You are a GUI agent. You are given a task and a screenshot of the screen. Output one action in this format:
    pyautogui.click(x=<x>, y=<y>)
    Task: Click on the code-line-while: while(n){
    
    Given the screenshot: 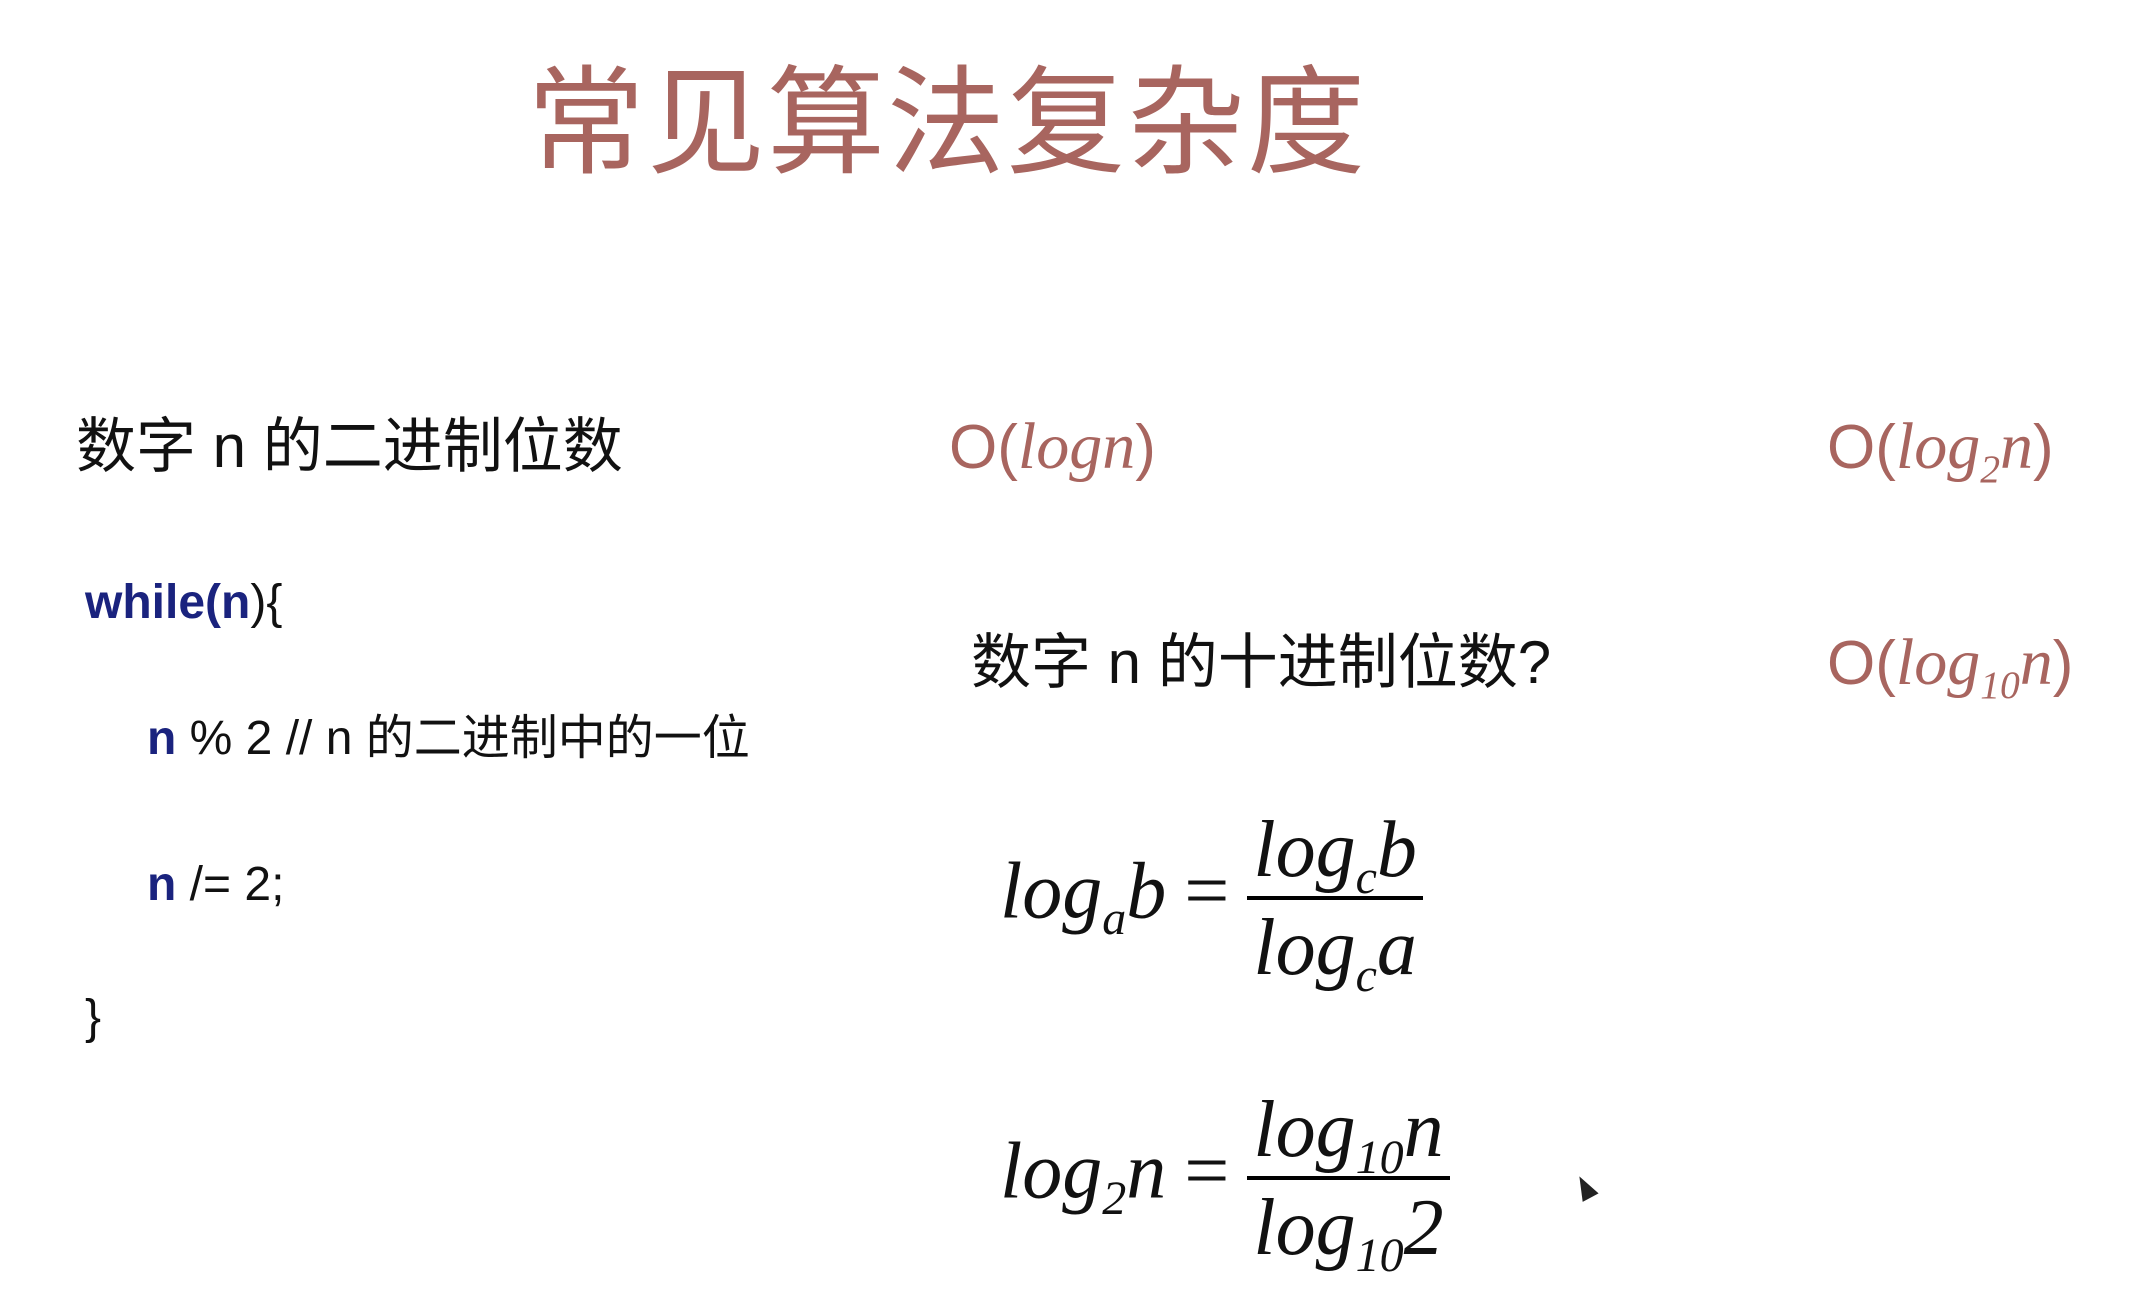 What is the action you would take?
    pyautogui.click(x=183, y=603)
    